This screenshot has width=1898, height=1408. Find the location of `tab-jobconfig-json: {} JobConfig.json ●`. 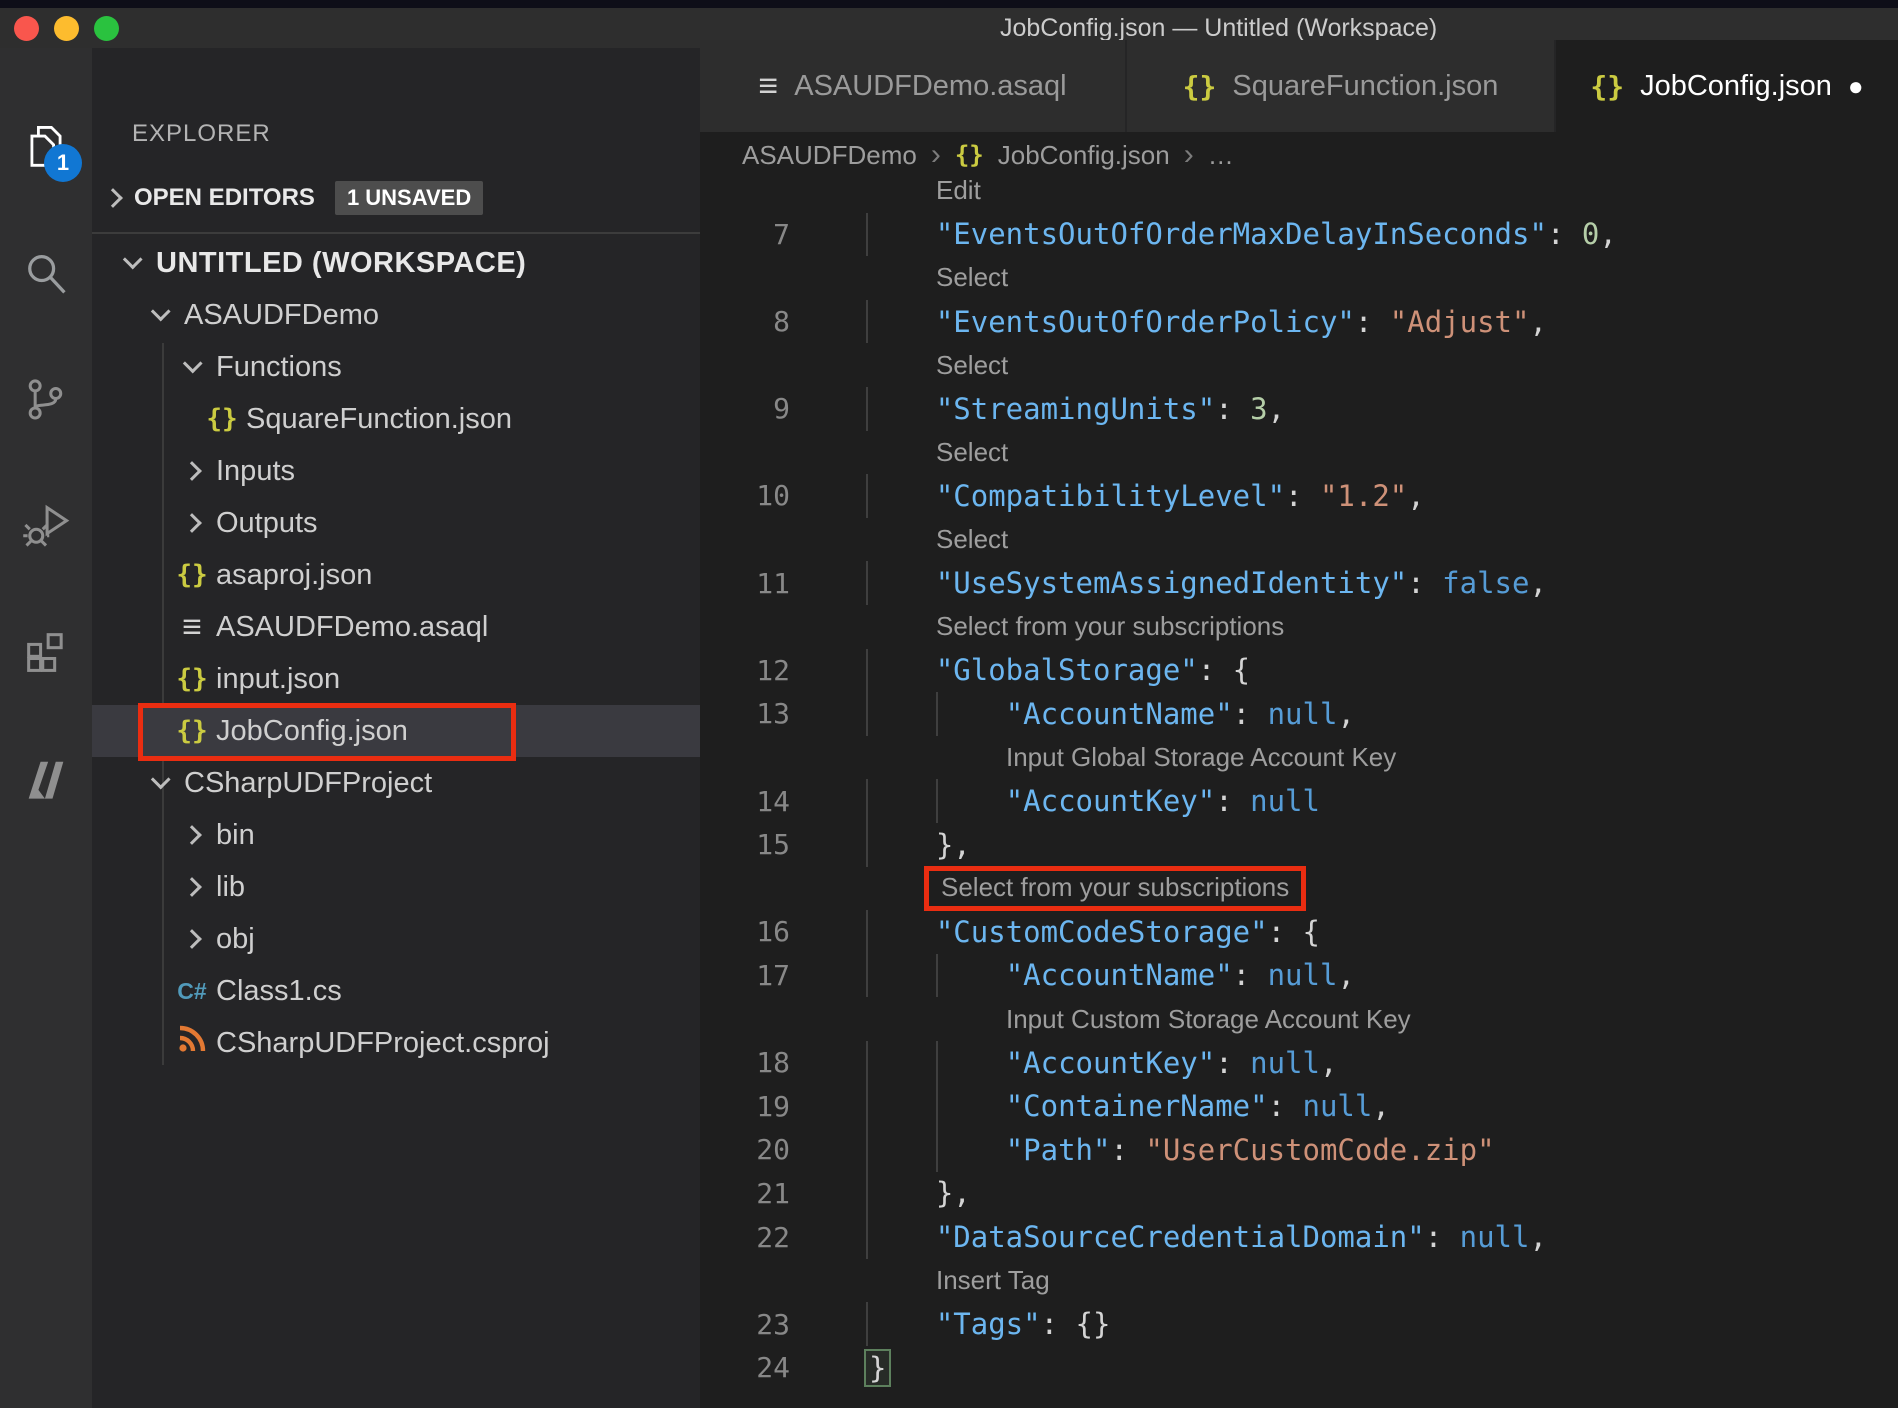

tab-jobconfig-json: {} JobConfig.json ● is located at coordinates (1727, 86).